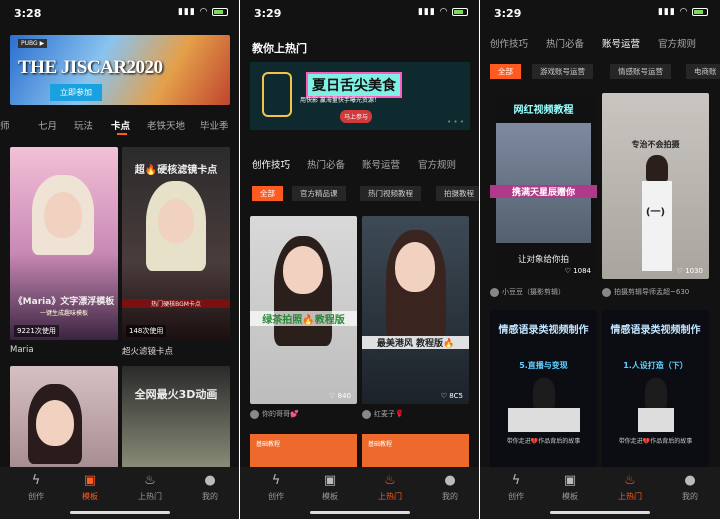 The width and height of the screenshot is (720, 519). Describe the element at coordinates (655, 330) in the screenshot. I see `card-title: 情感语录类视频制作` at that location.